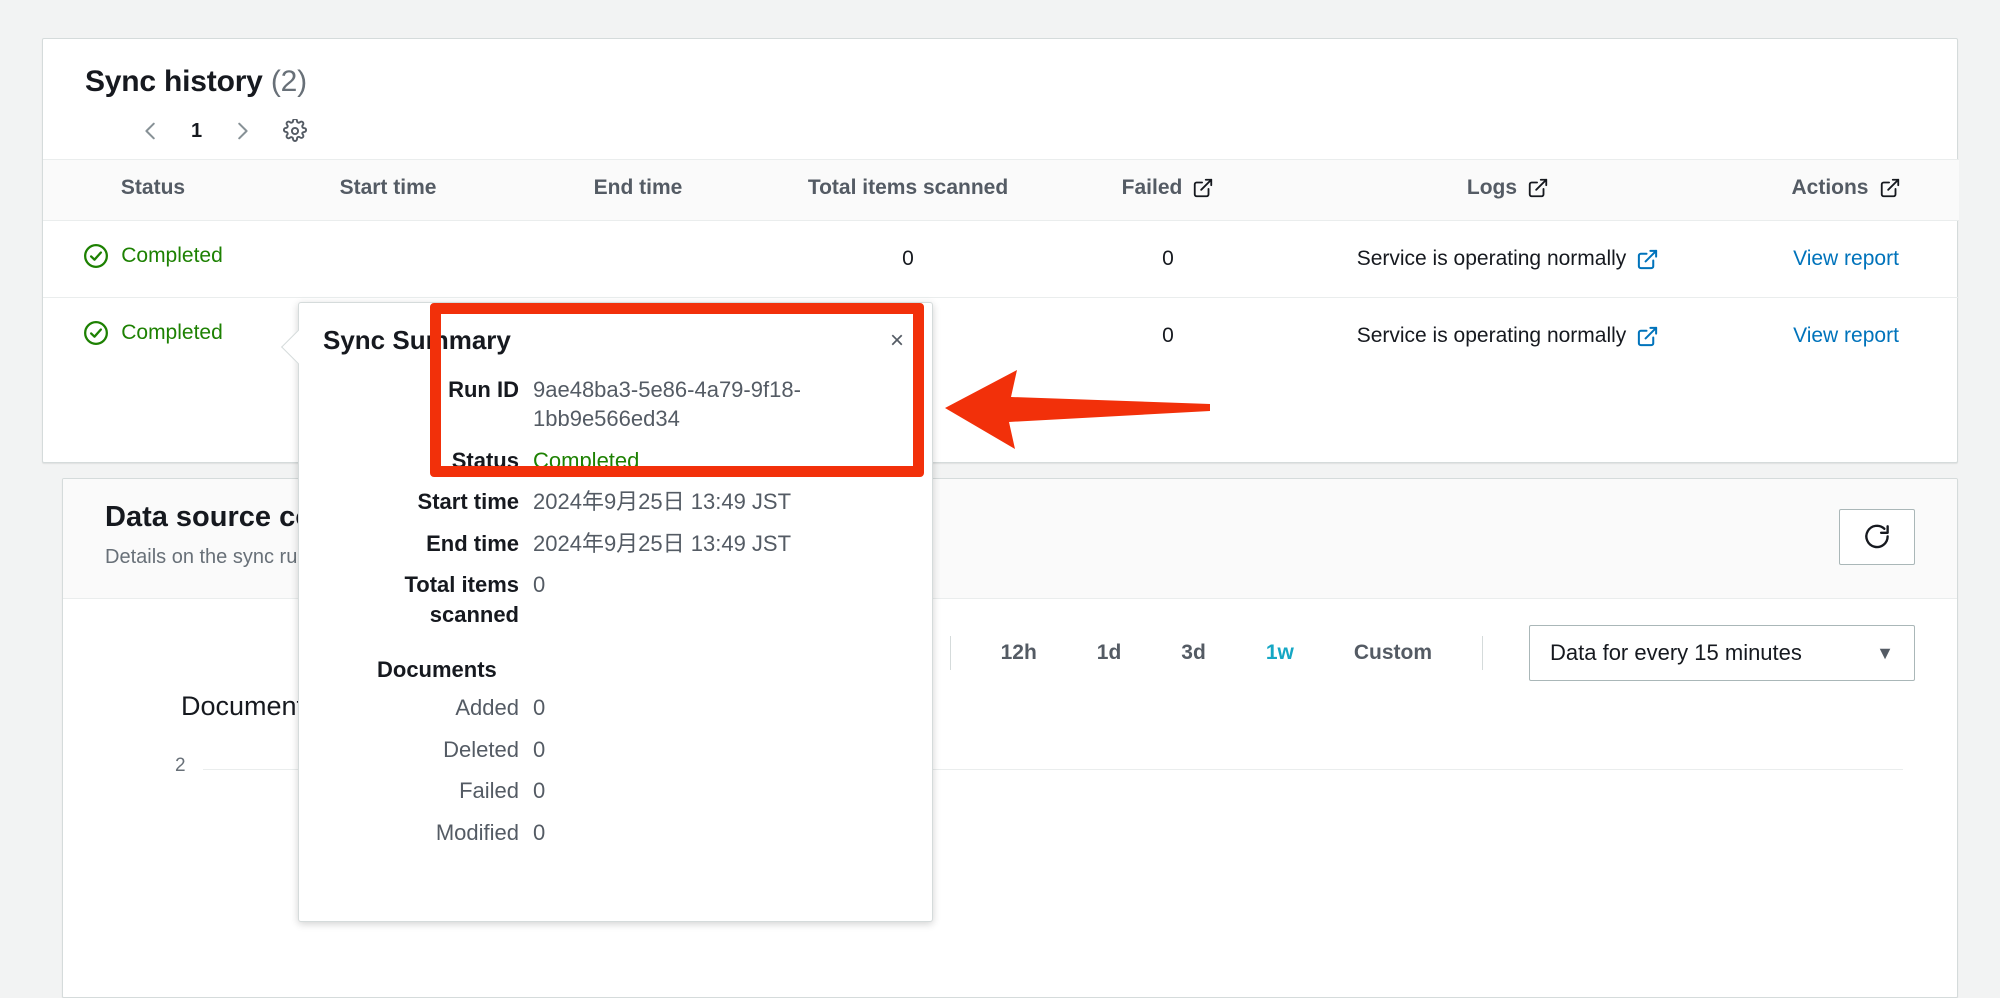 The image size is (2000, 998). I want to click on documents-modified-label: Modified, so click(477, 832).